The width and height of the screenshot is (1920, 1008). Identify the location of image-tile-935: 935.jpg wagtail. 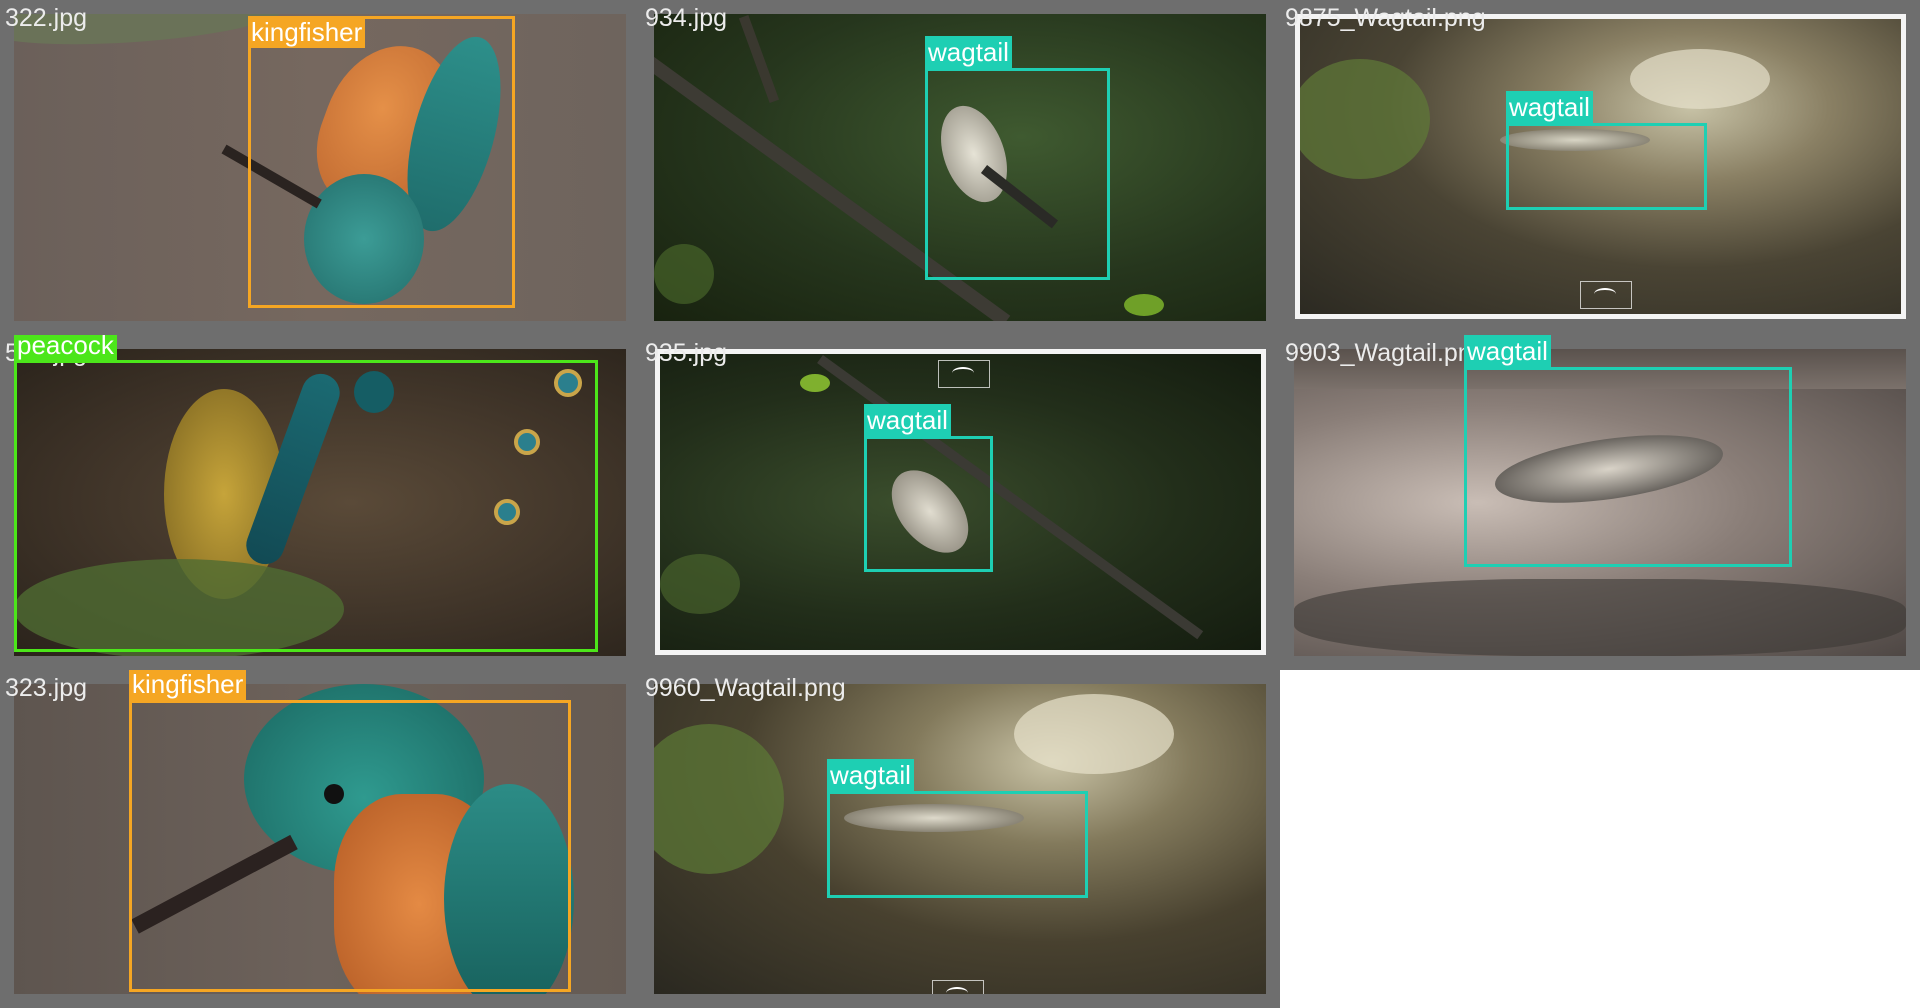
(960, 502).